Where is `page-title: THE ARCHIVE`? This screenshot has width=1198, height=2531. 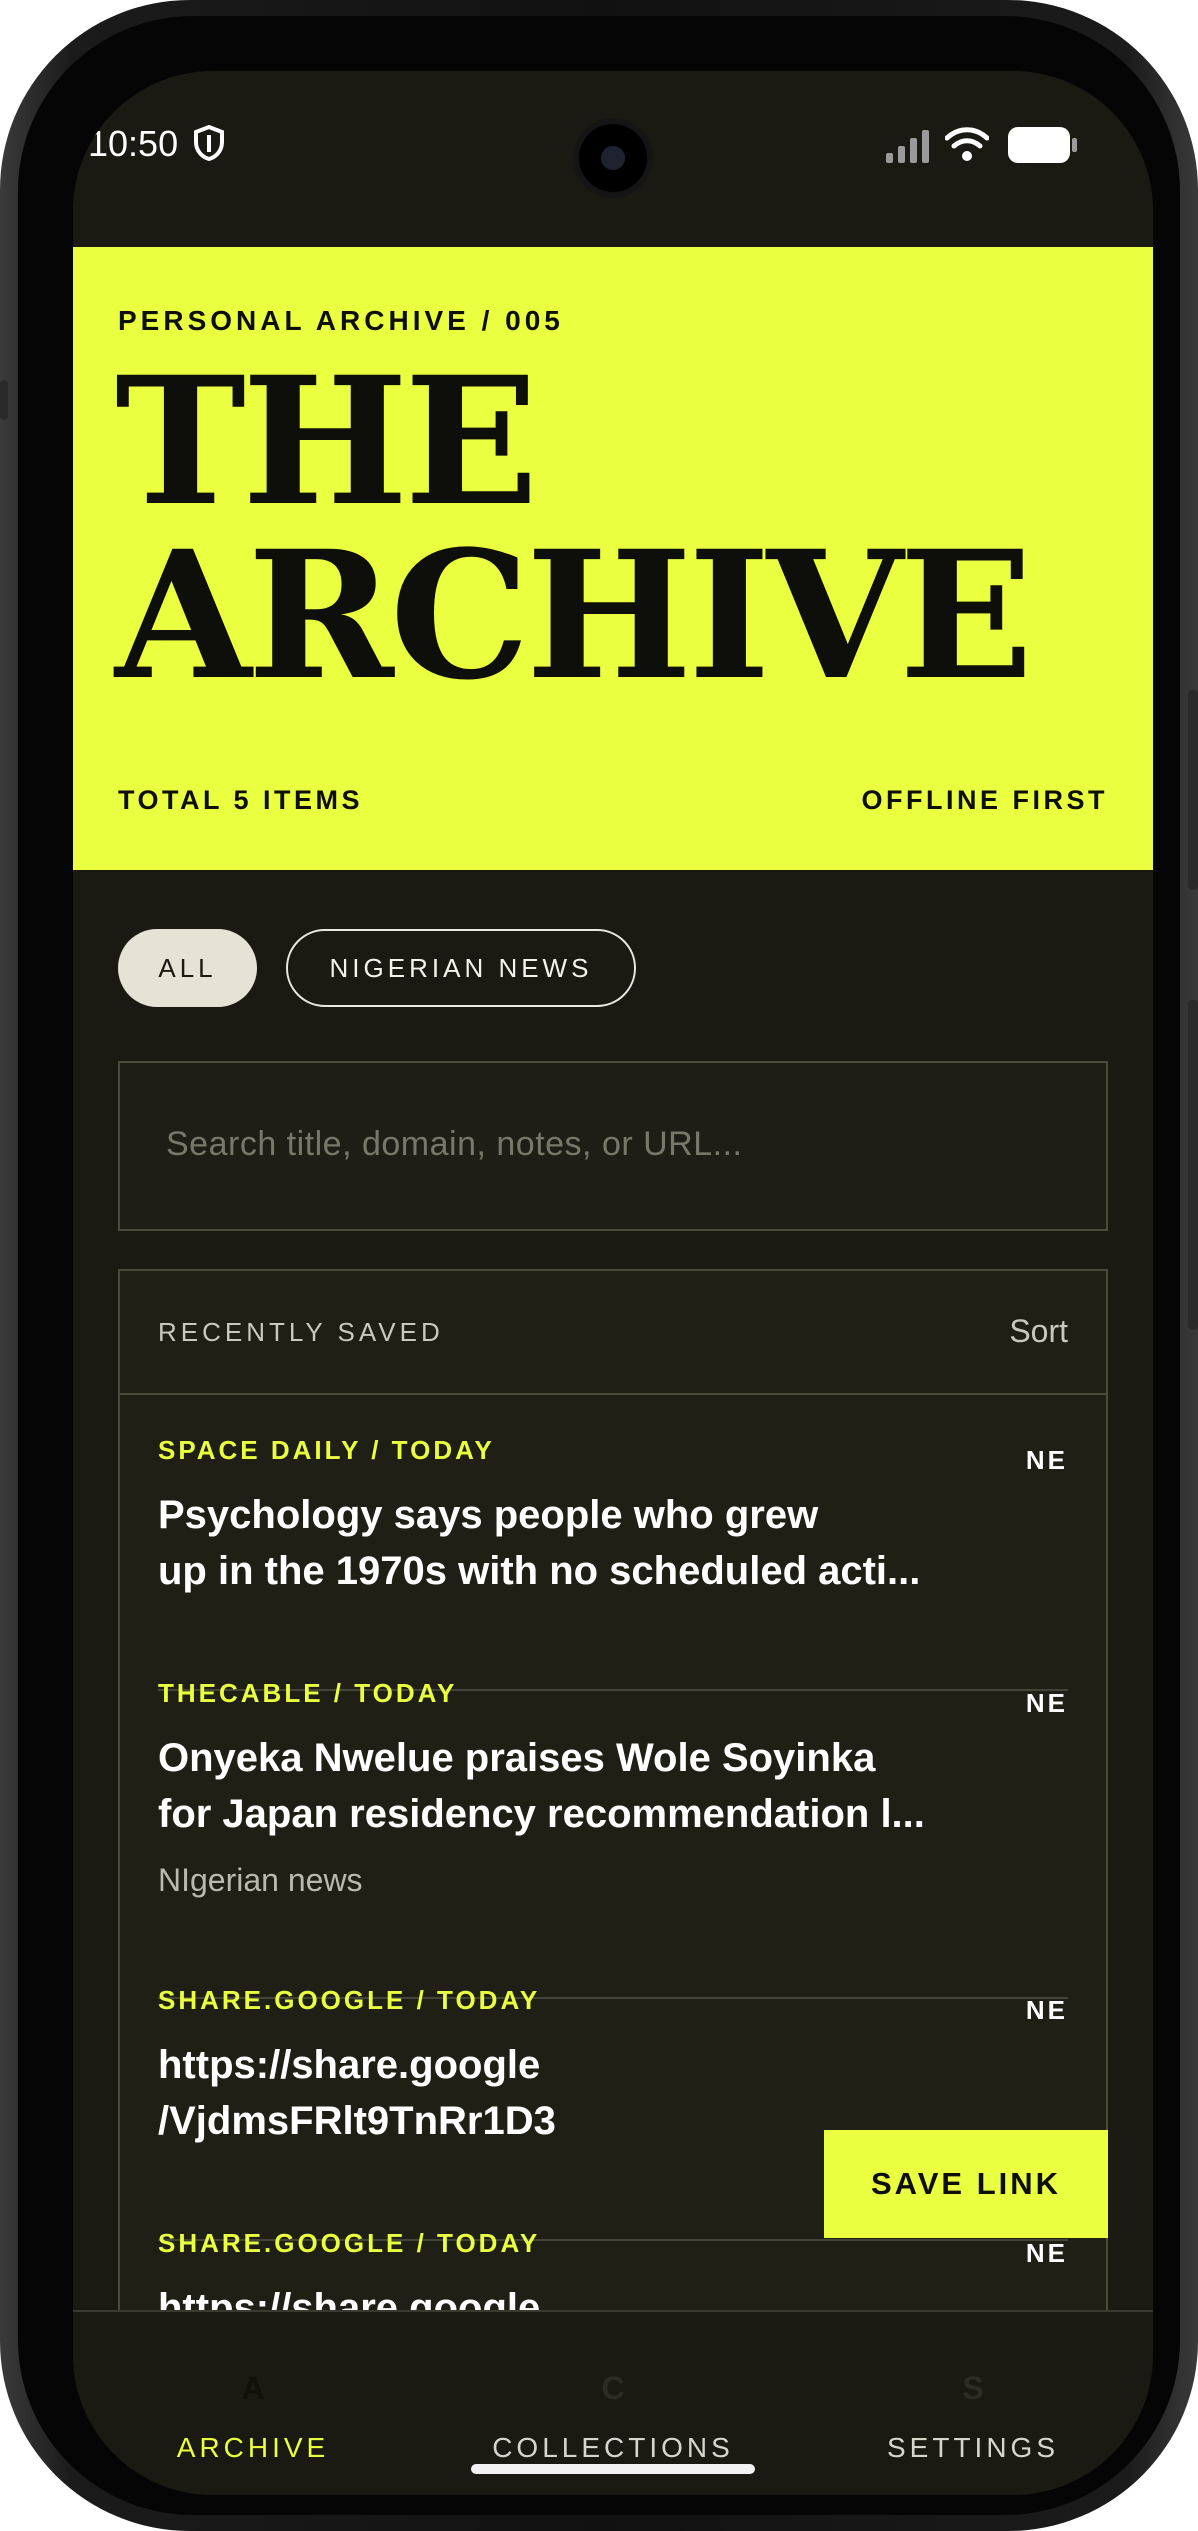
page-title: THE ARCHIVE is located at coordinates (574, 528).